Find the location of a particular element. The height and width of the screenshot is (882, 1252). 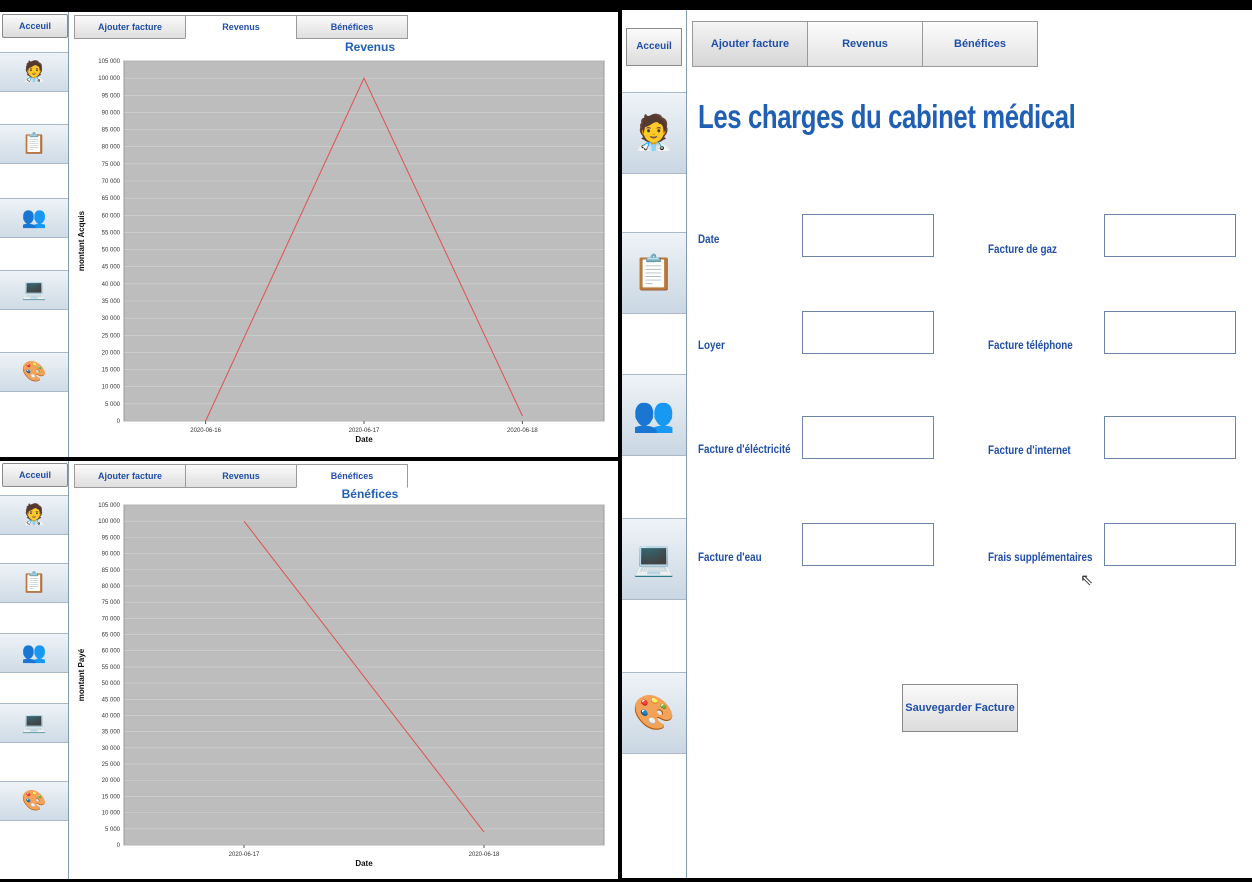

date-input is located at coordinates (868, 235).